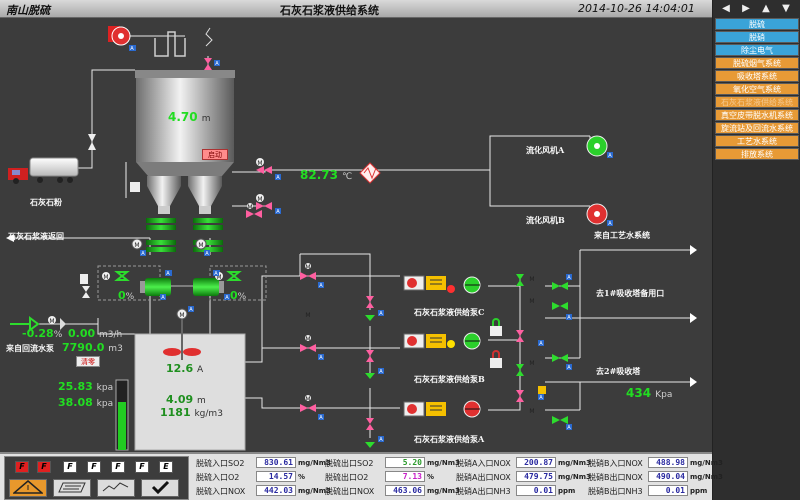 The height and width of the screenshot is (500, 800). What do you see at coordinates (757, 89) in the screenshot?
I see `nav-item-5: 氧化空气系统` at bounding box center [757, 89].